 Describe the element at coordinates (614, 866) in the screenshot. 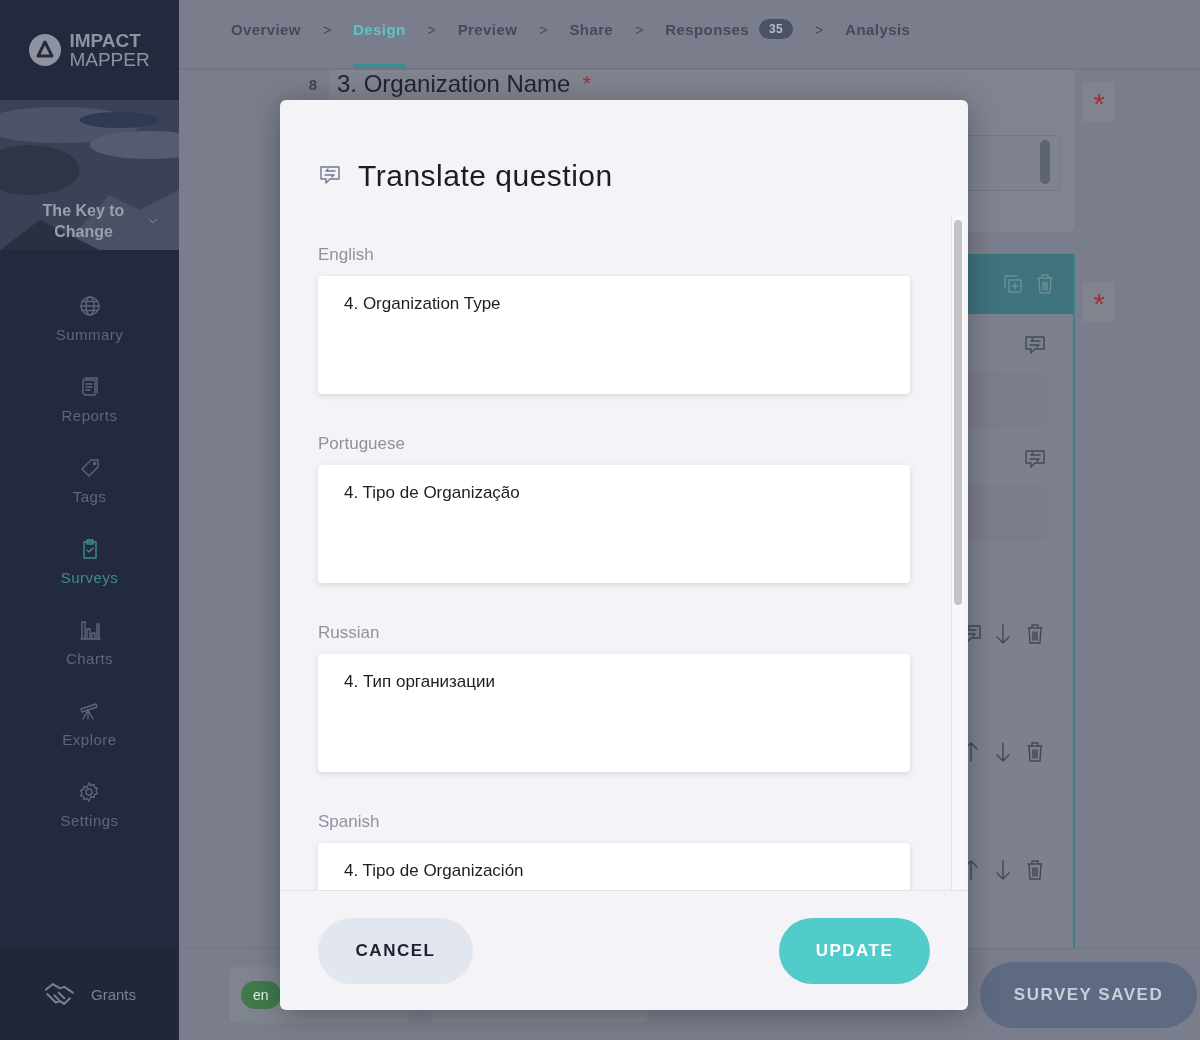

I see `translation-field: 4. Tipo de Organización` at that location.